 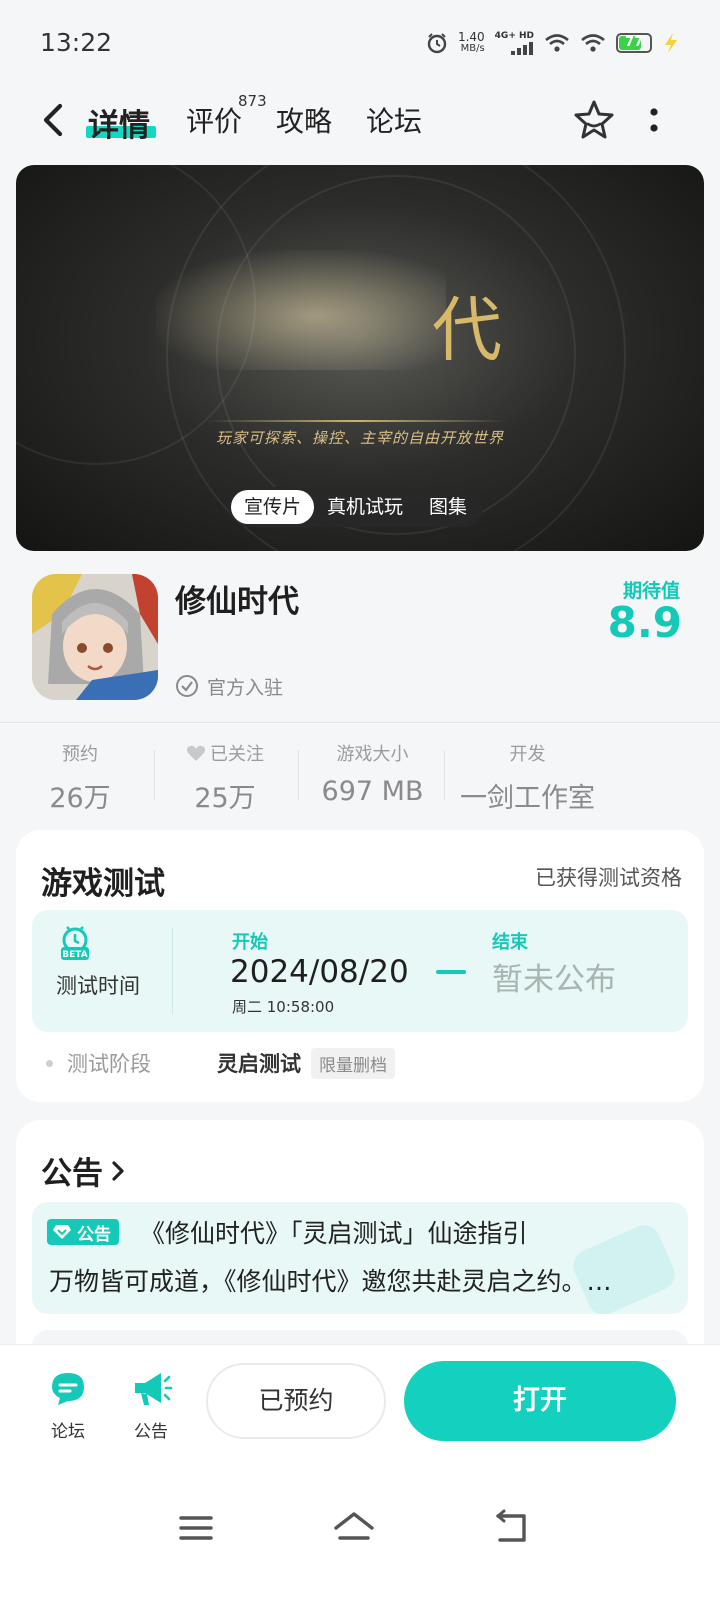 I want to click on tab-forum: 论坛, so click(x=394, y=120).